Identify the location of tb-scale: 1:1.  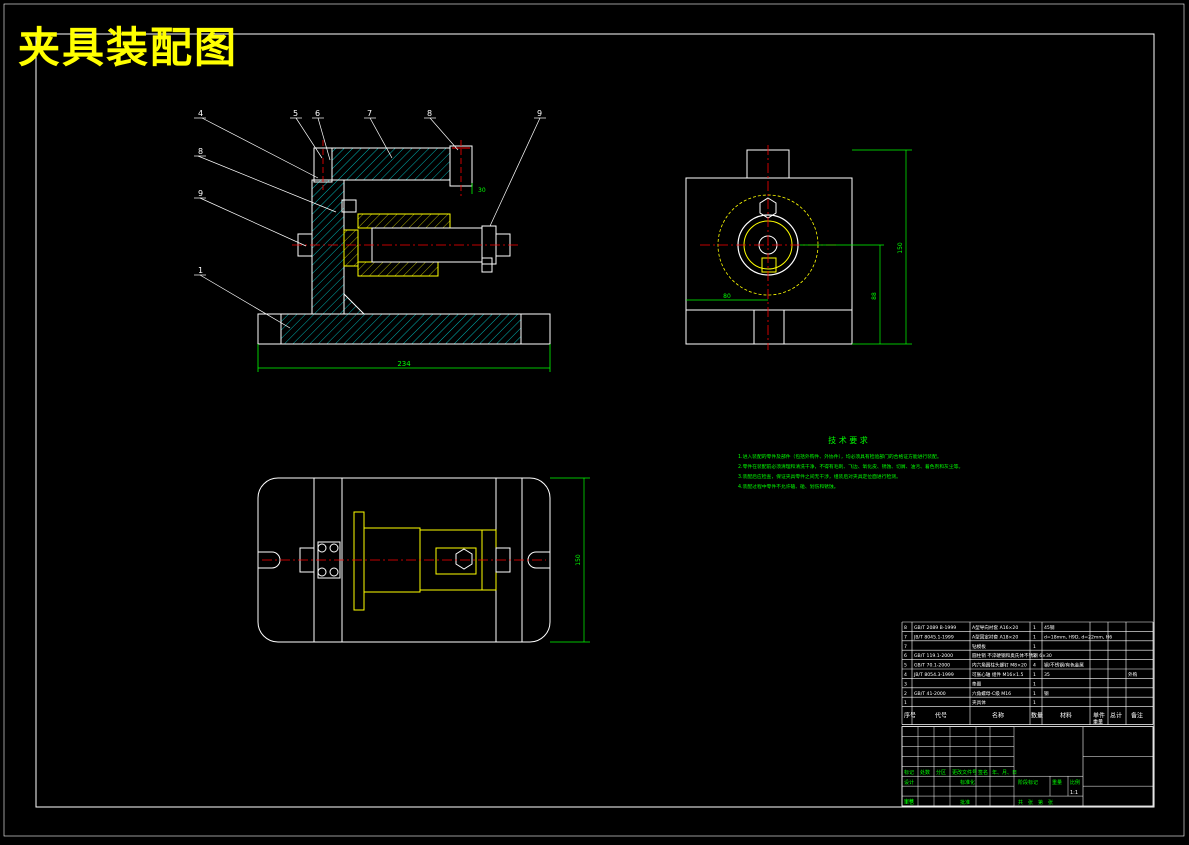
(1074, 793).